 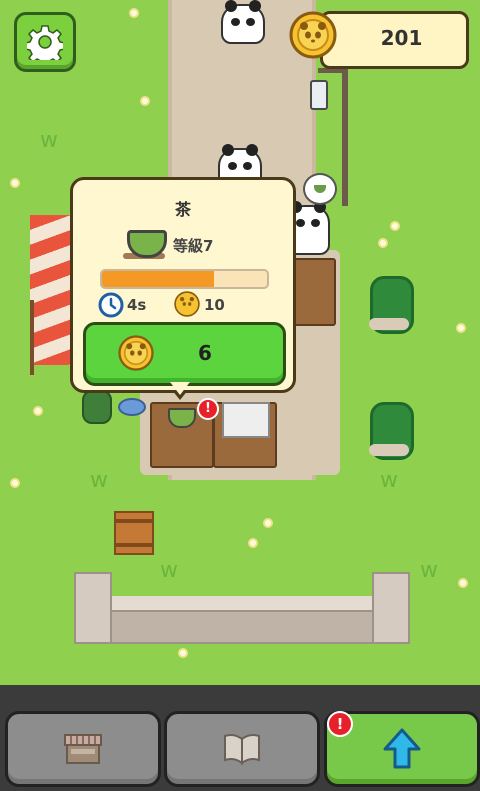 I want to click on panda-customer, so click(x=243, y=22).